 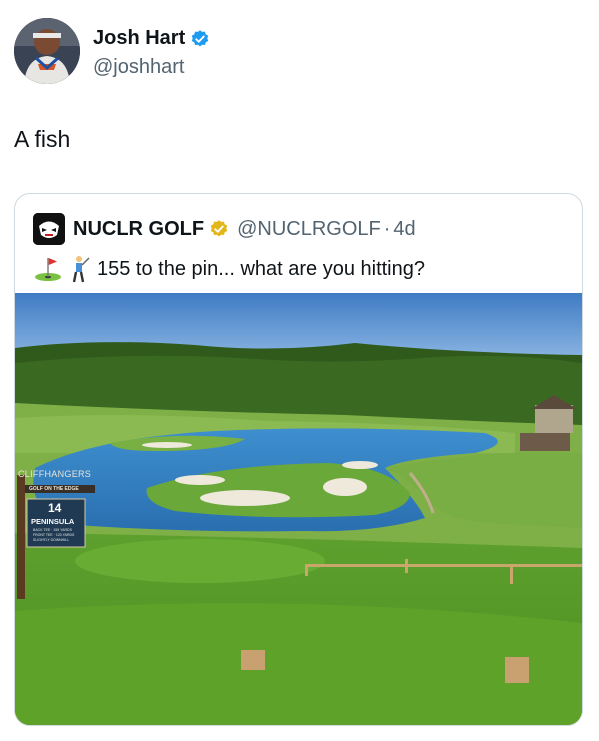 What do you see at coordinates (54, 489) in the screenshot?
I see `sign-tagline: GOLF ON THE EDGE` at bounding box center [54, 489].